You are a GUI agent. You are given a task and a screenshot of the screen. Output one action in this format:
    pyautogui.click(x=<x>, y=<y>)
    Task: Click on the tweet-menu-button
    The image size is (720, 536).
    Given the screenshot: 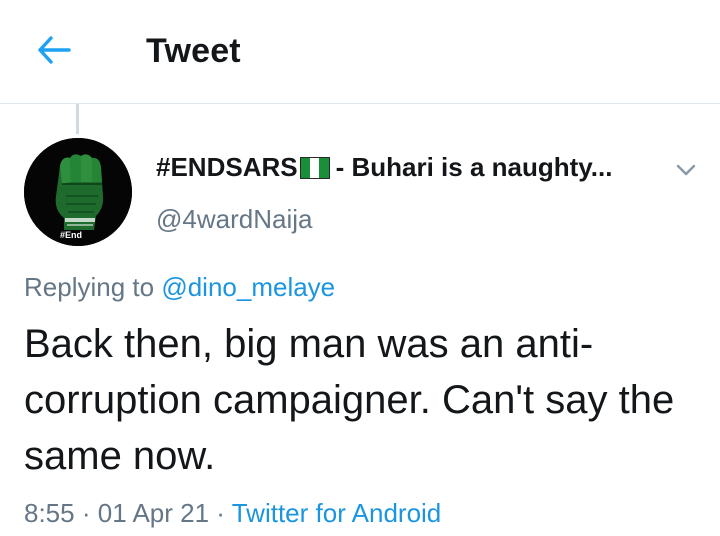 What is the action you would take?
    pyautogui.click(x=686, y=172)
    